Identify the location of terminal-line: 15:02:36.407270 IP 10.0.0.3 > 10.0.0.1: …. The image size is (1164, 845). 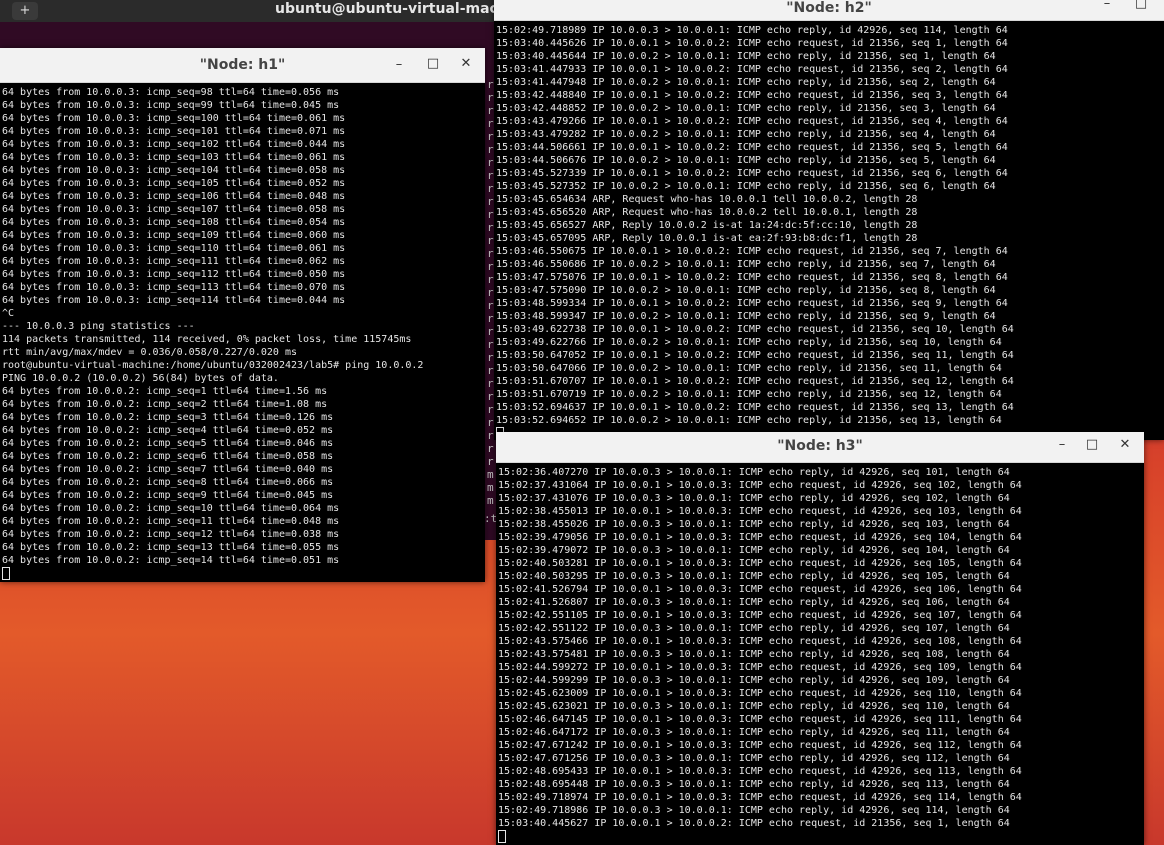
(754, 472).